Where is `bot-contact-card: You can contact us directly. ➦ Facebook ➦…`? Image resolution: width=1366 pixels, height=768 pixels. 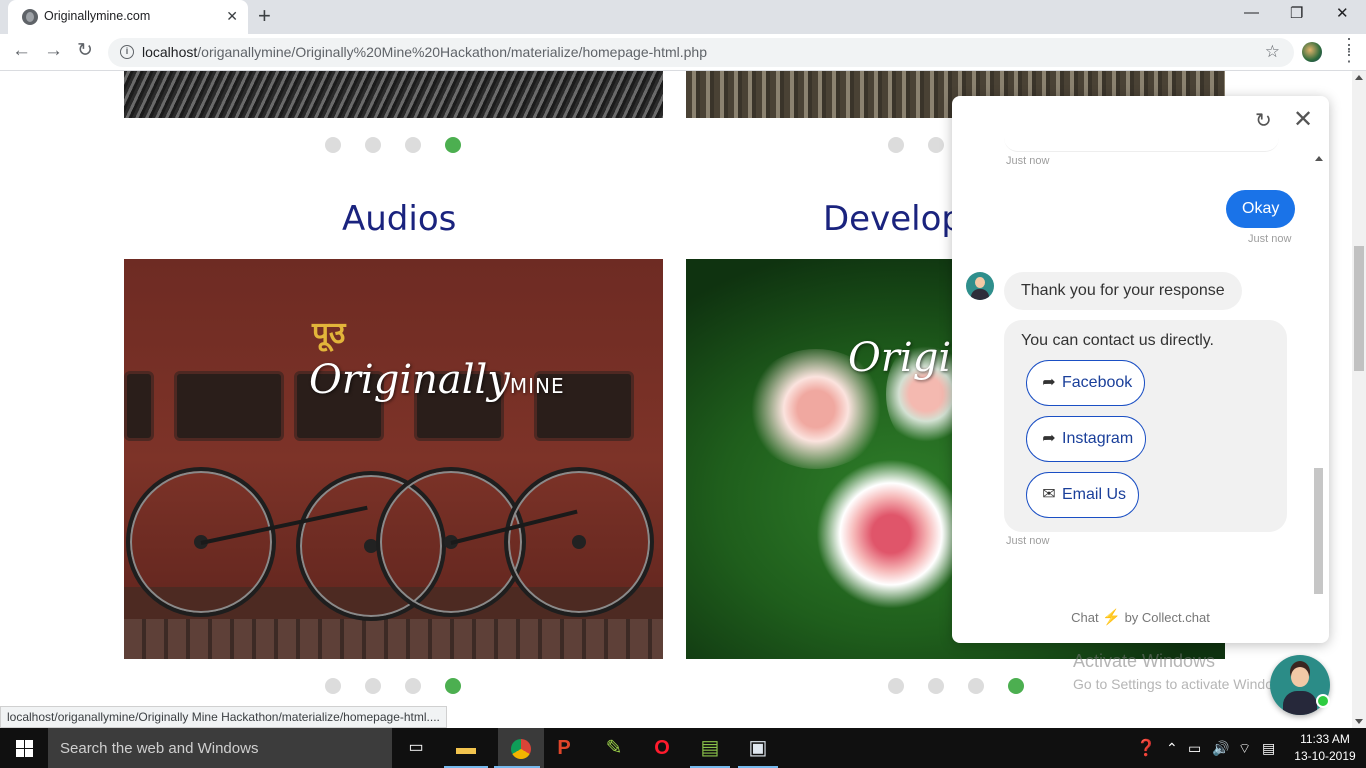 bot-contact-card: You can contact us directly. ➦ Facebook ➦… is located at coordinates (1145, 426).